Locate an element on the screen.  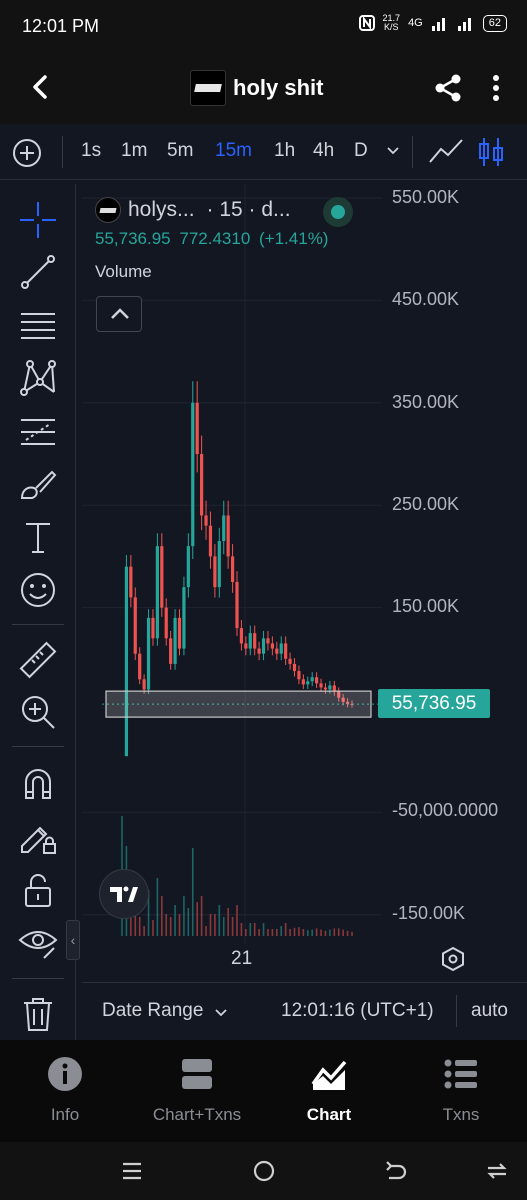
market-status-dot is located at coordinates (338, 212).